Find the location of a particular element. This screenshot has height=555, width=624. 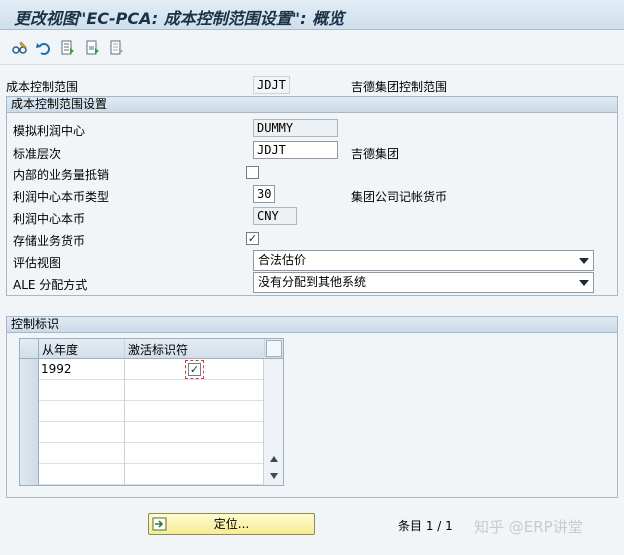

pc-currency-type-field: 30 is located at coordinates (264, 194).